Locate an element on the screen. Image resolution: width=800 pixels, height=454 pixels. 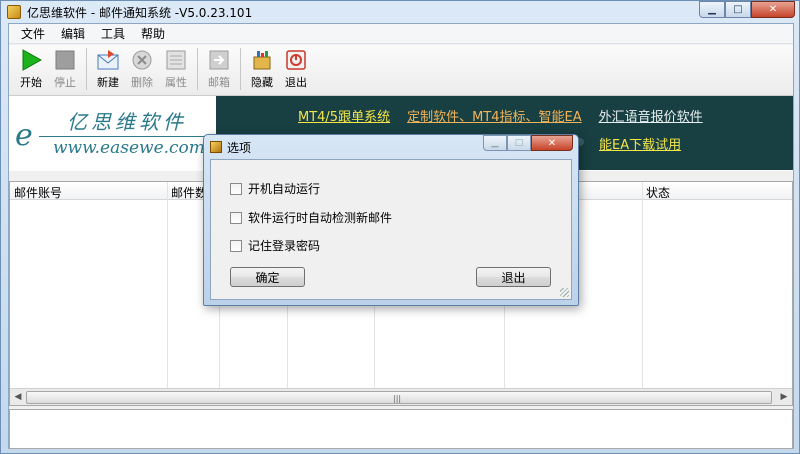
mailbox-button: 邮箱 is located at coordinates (219, 69).